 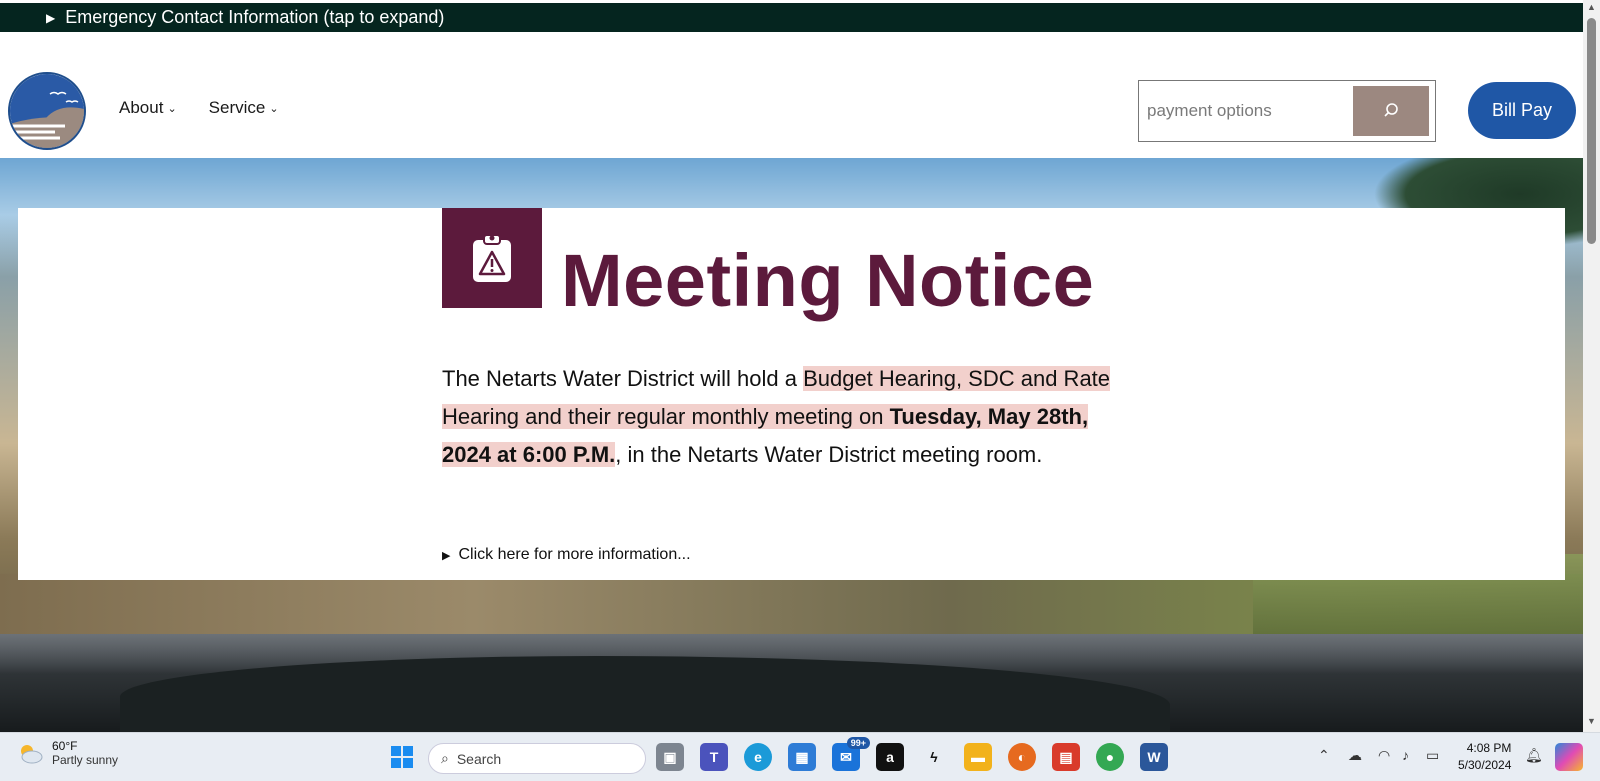 I want to click on nav-about: About ⌄, so click(x=148, y=108).